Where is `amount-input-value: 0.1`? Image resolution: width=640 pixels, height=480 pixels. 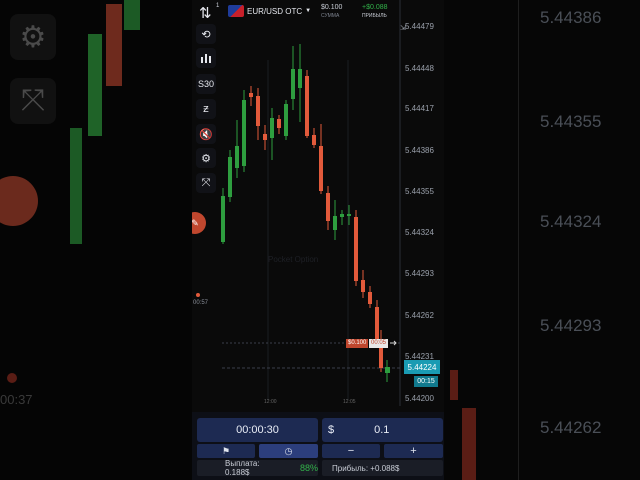
amount-input-value: 0.1 is located at coordinates (382, 430).